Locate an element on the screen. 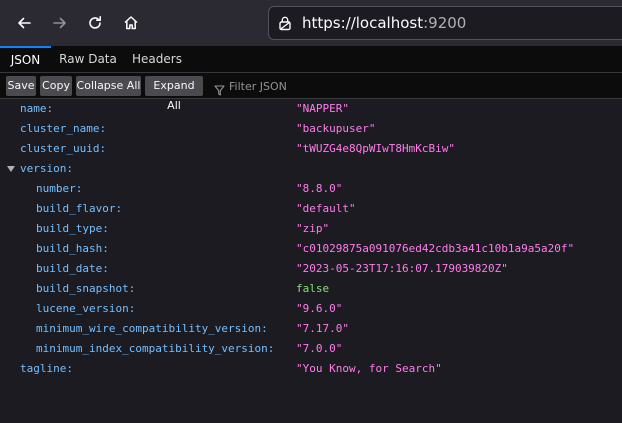  reload-button is located at coordinates (95, 23).